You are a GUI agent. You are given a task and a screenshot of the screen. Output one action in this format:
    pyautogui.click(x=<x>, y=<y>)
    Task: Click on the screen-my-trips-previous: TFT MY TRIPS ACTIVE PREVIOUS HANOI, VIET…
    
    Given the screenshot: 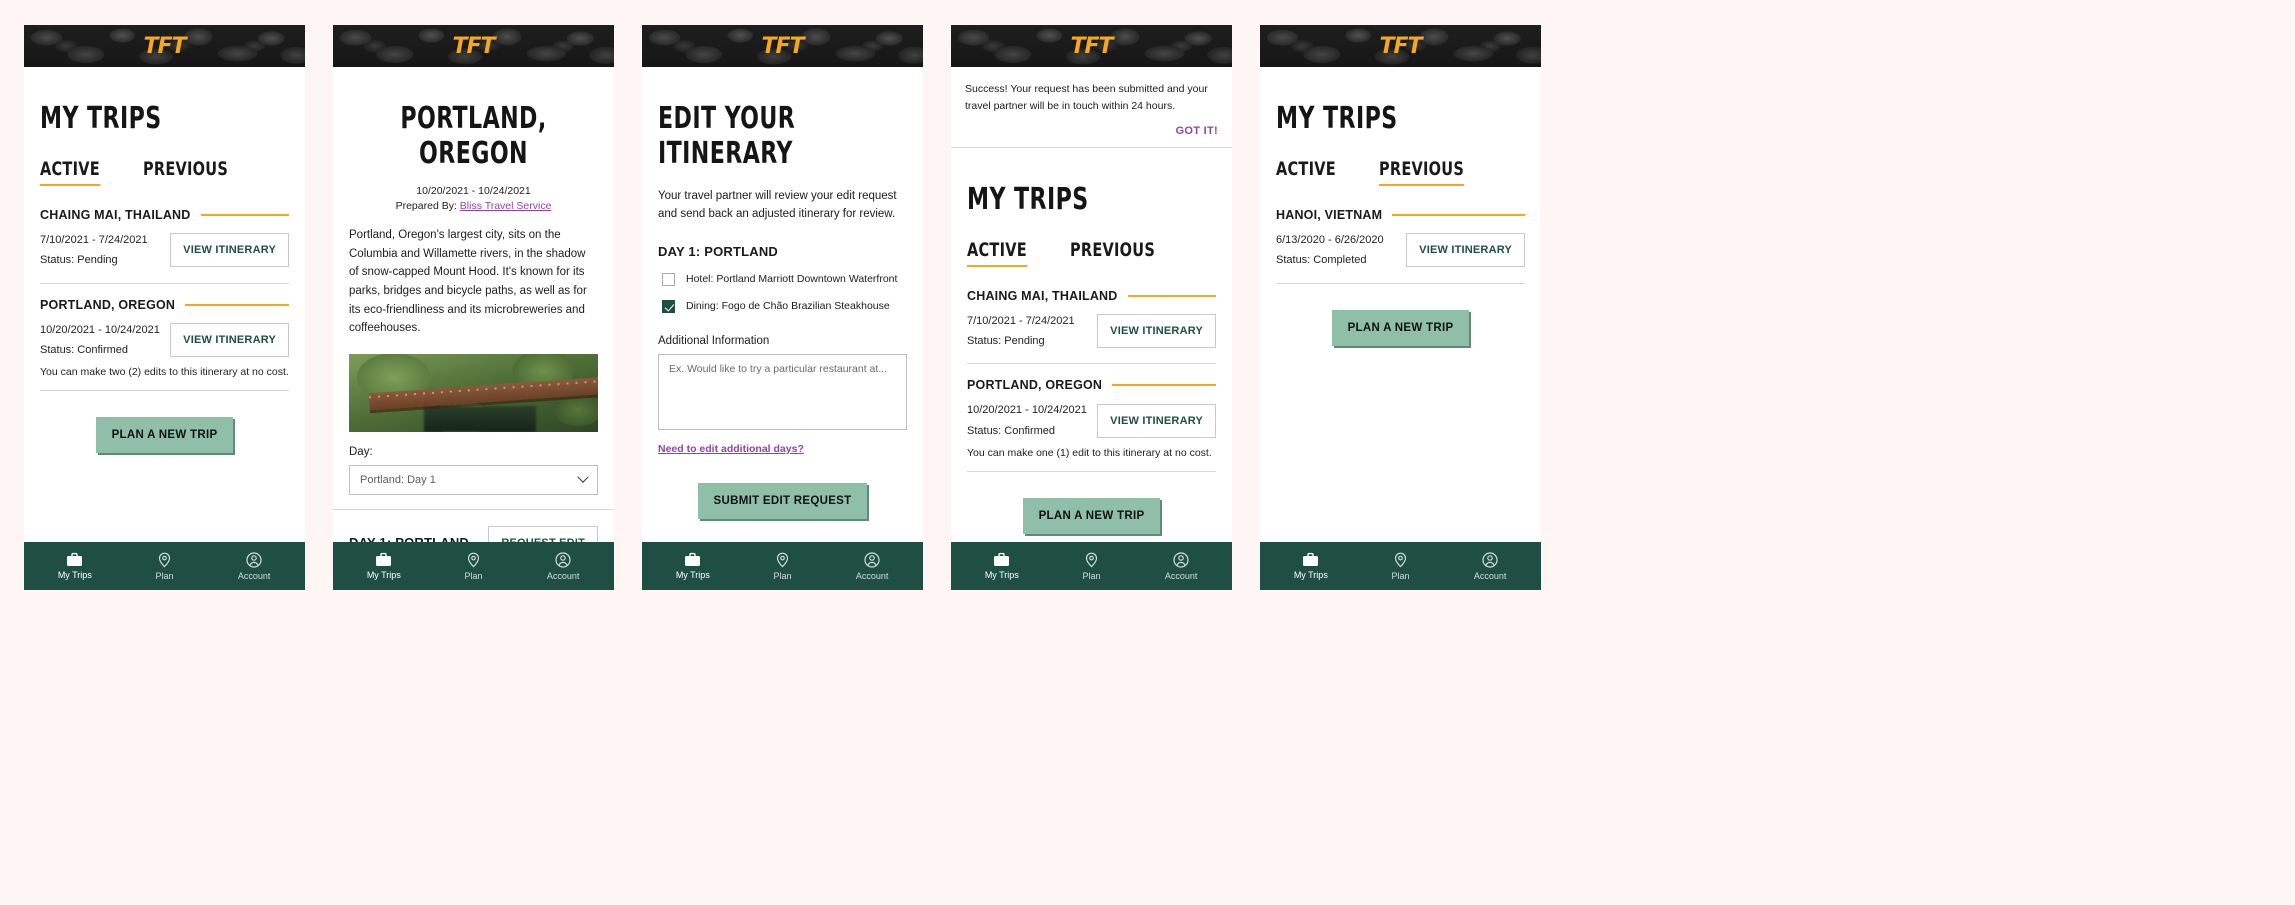 What is the action you would take?
    pyautogui.click(x=1400, y=307)
    